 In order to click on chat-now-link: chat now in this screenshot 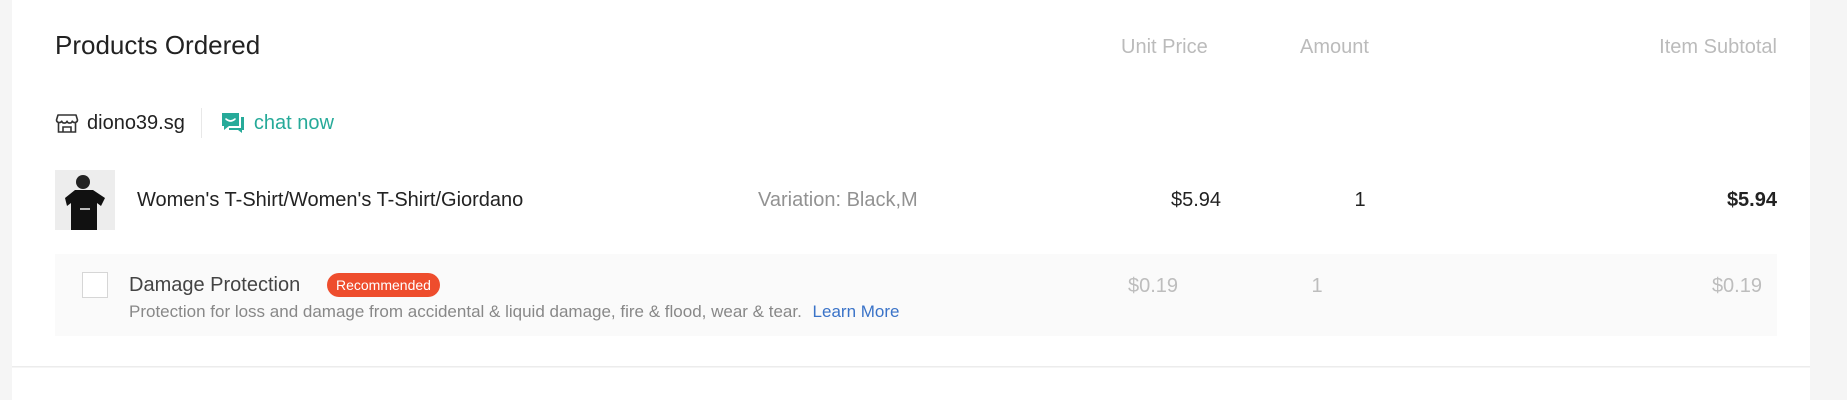, I will do `click(294, 123)`.